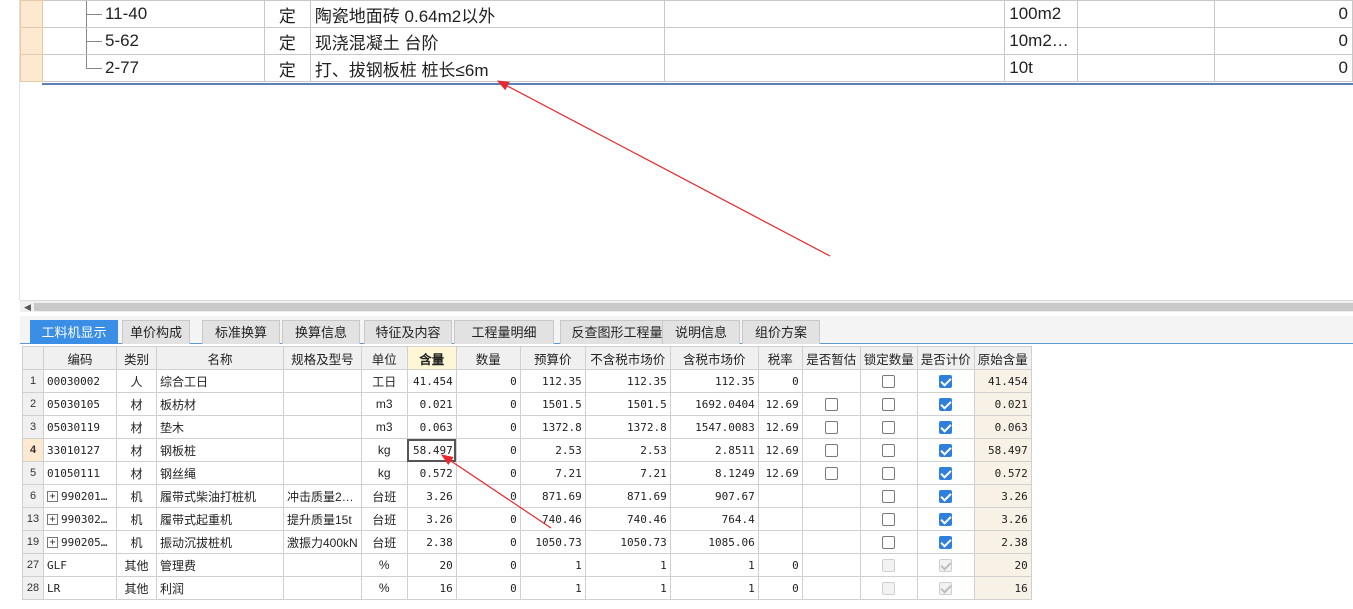 This screenshot has height=609, width=1353. What do you see at coordinates (1041, 68) in the screenshot?
I see `quota-unit: 10t` at bounding box center [1041, 68].